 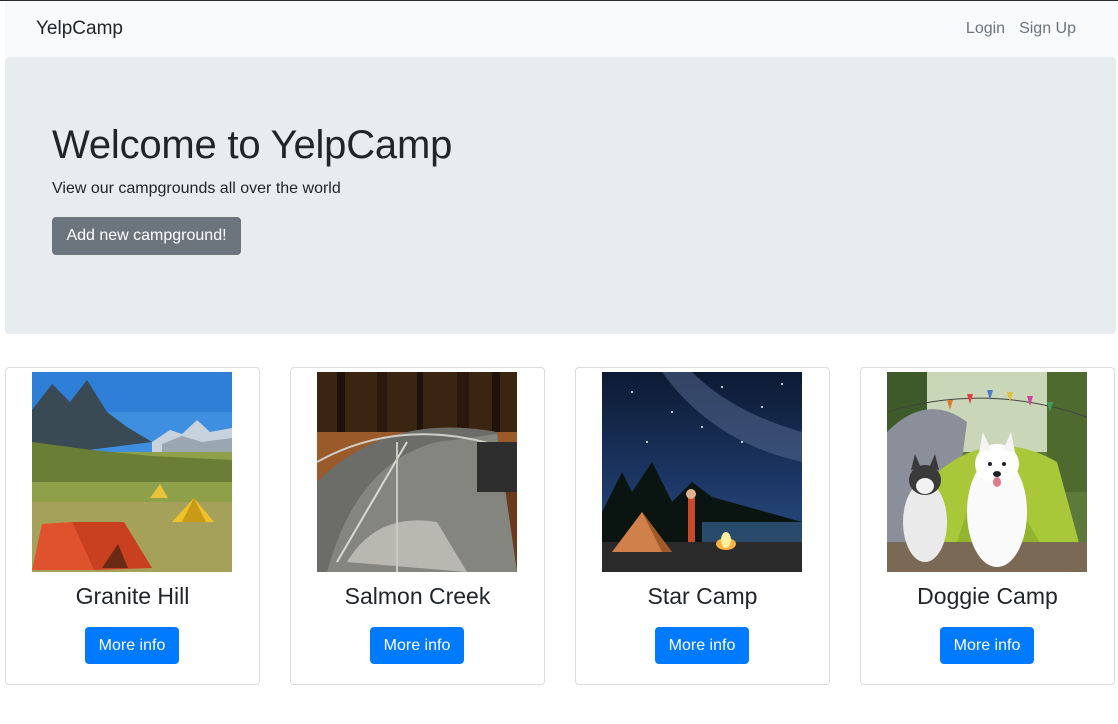 I want to click on brand-link: YelpCamp, so click(x=79, y=29).